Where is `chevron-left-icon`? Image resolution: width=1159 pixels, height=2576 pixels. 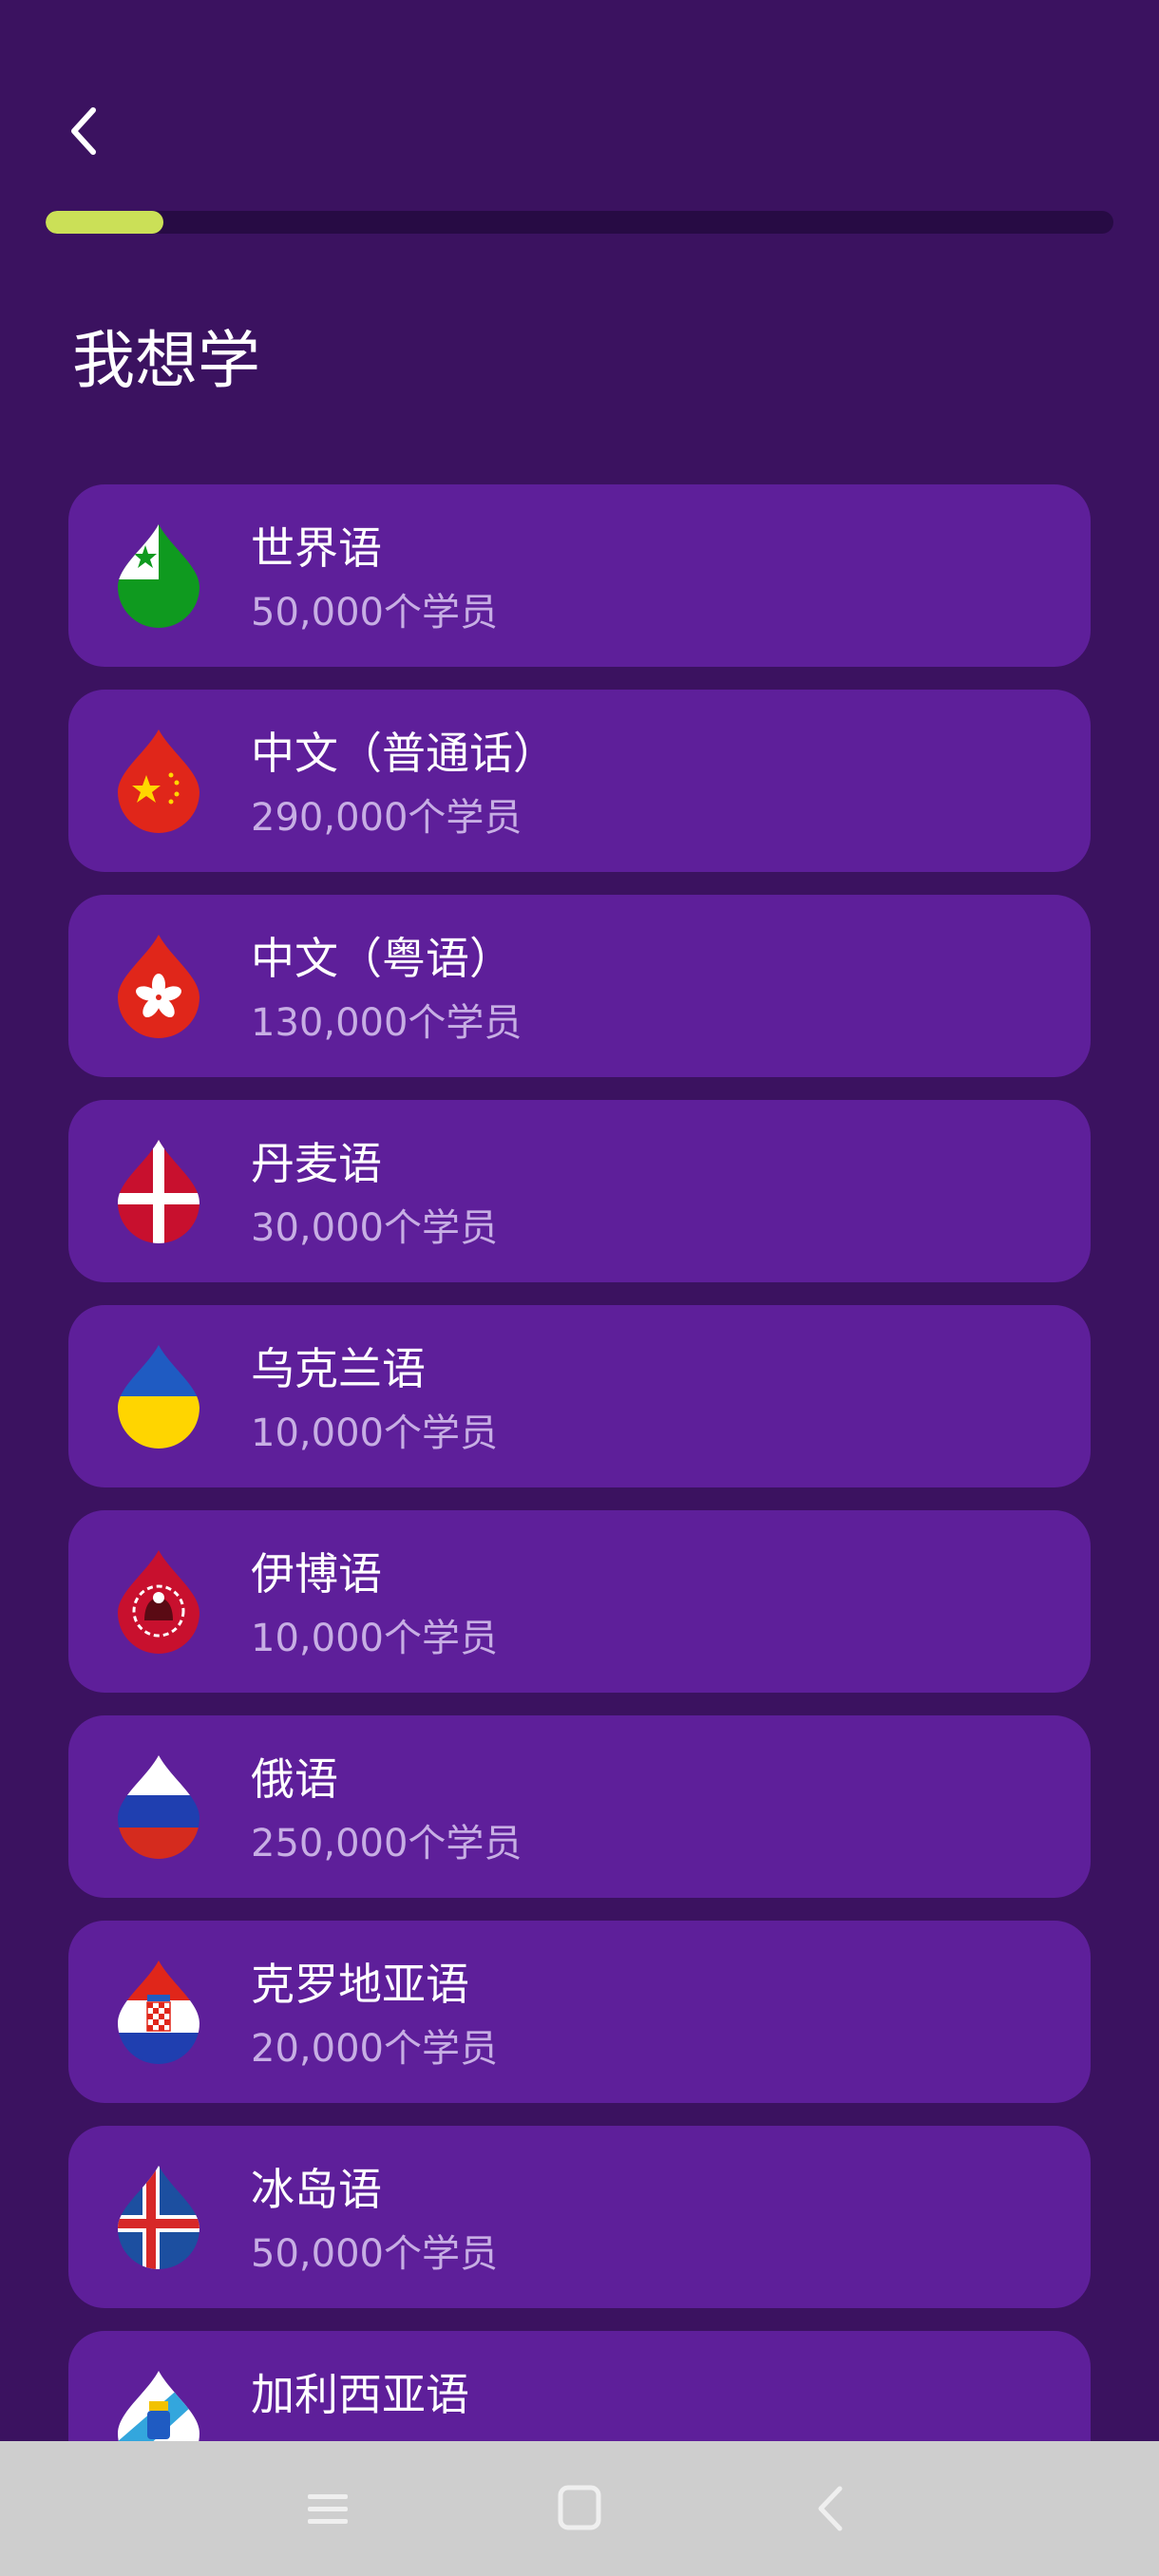 chevron-left-icon is located at coordinates (83, 131).